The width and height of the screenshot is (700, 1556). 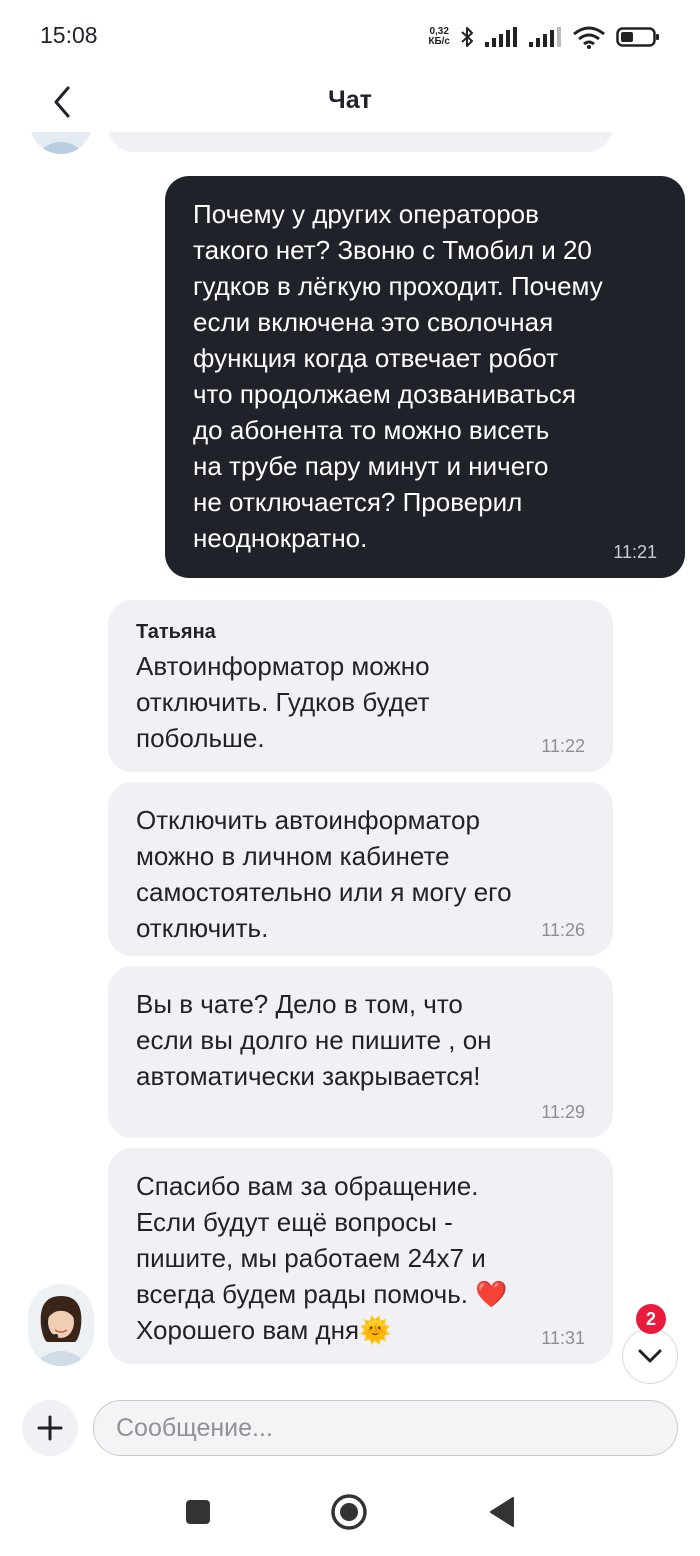 I want to click on battery-icon, so click(x=637, y=37).